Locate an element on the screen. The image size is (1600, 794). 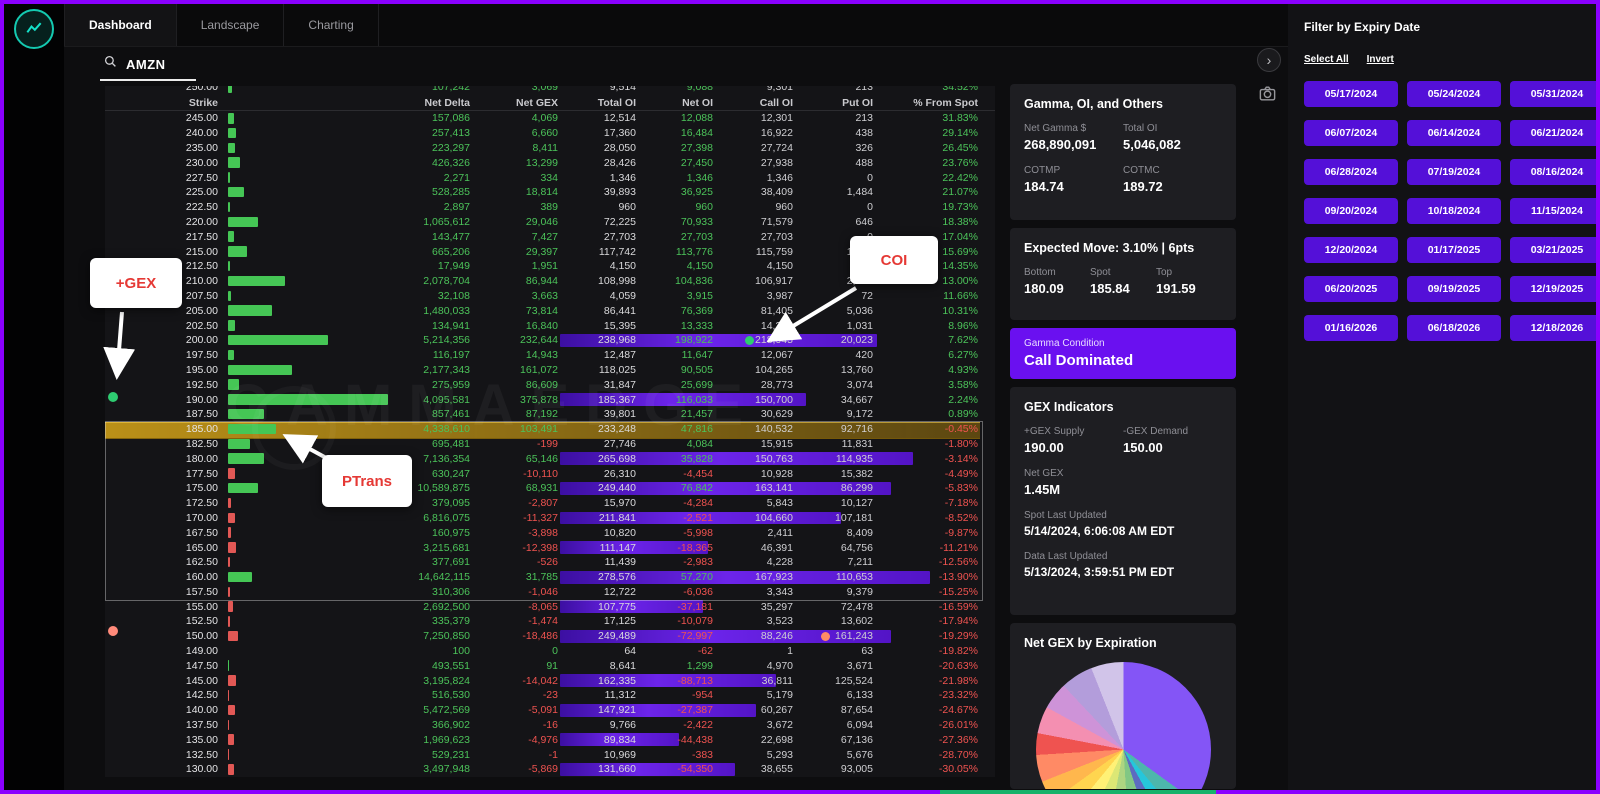
brand-logo-icon is located at coordinates (34, 29).